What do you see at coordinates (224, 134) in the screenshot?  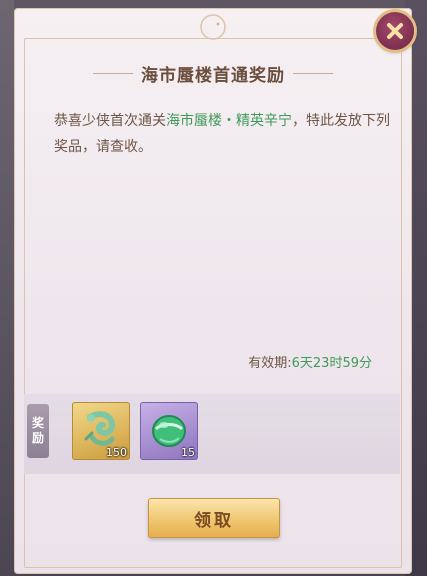 I see `reward-message: 恭喜少侠首次通关海市蜃楼・精英辛宁，特此发放下列奖品，请查收。` at bounding box center [224, 134].